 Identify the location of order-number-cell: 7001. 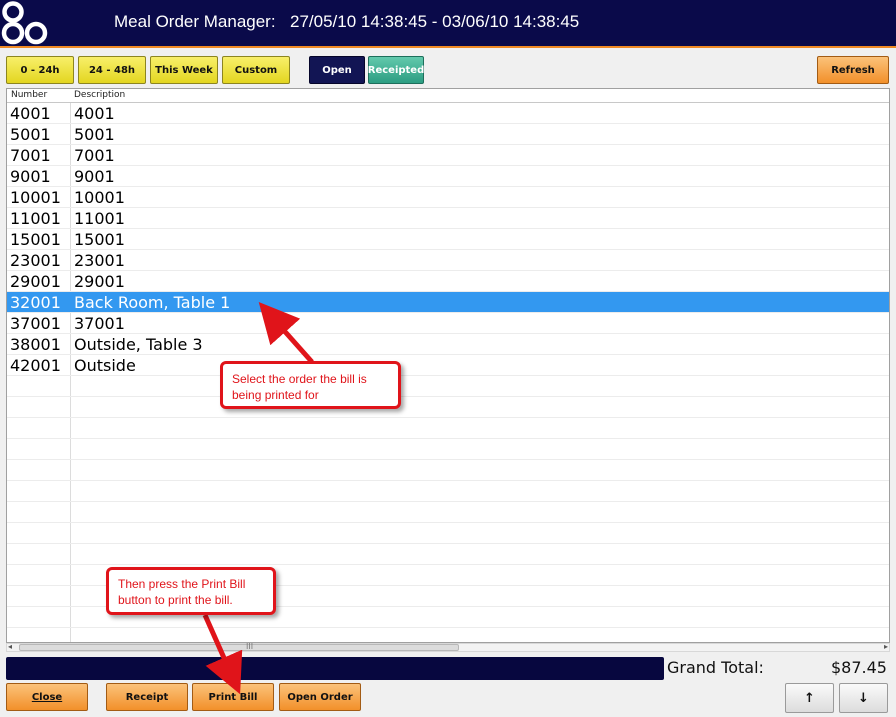
(30, 155).